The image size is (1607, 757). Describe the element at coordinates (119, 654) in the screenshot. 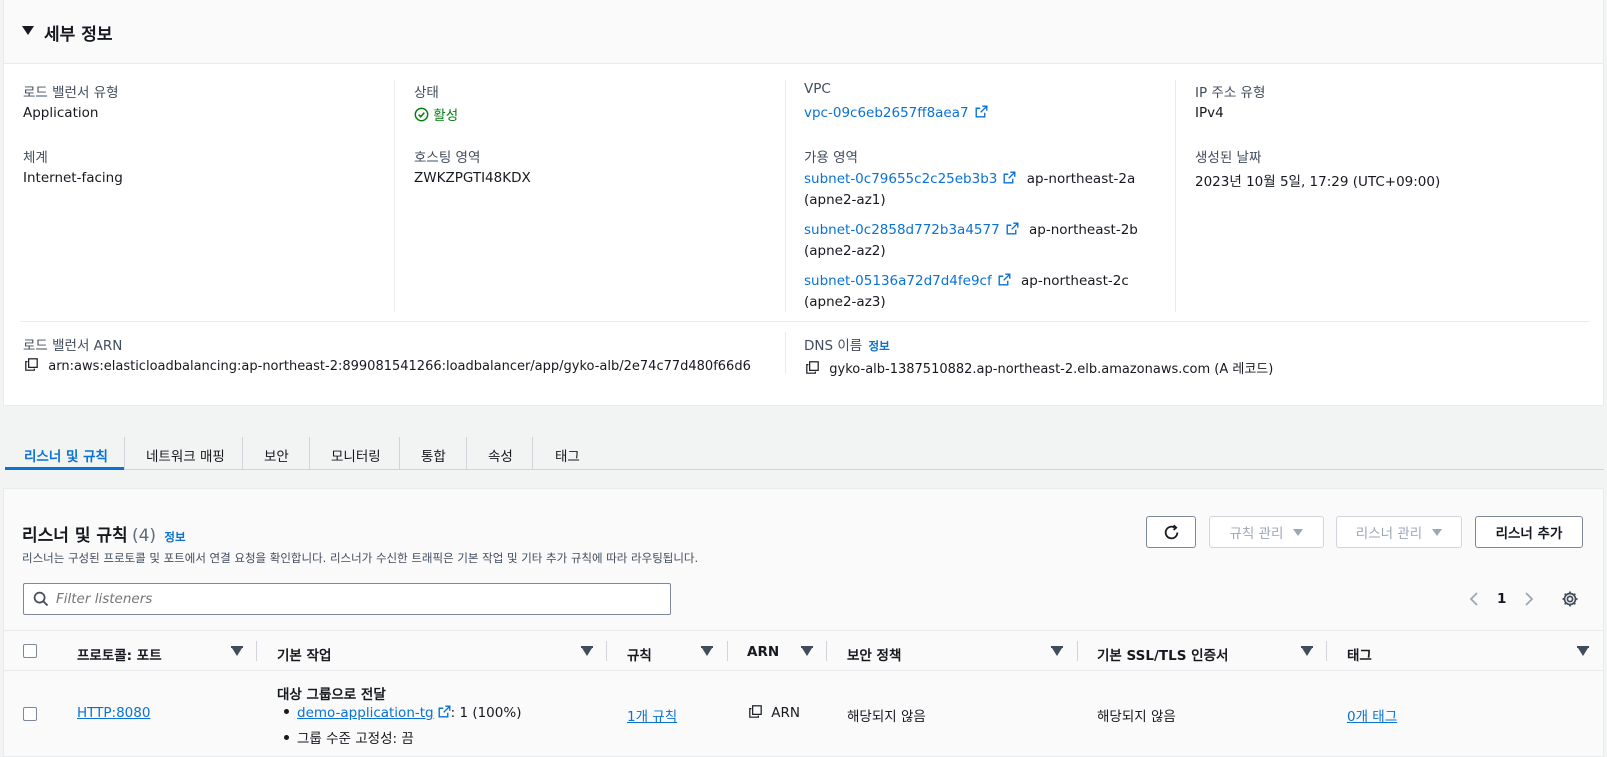

I see `col-protocol-port: 프로토콜: 포트` at that location.